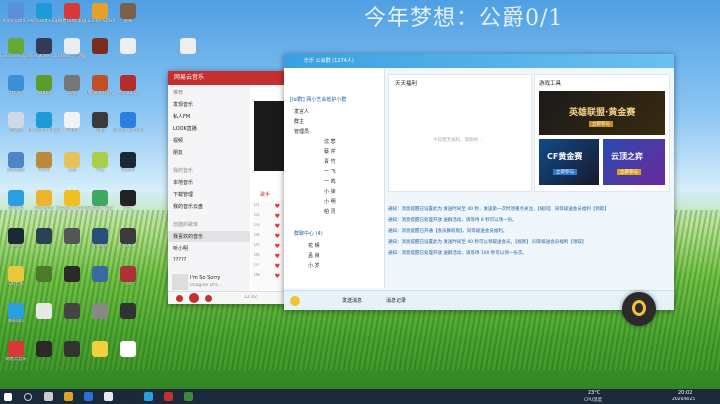 This screenshot has width=720, height=404. I want to click on member-item: 小 明, so click(330, 201).